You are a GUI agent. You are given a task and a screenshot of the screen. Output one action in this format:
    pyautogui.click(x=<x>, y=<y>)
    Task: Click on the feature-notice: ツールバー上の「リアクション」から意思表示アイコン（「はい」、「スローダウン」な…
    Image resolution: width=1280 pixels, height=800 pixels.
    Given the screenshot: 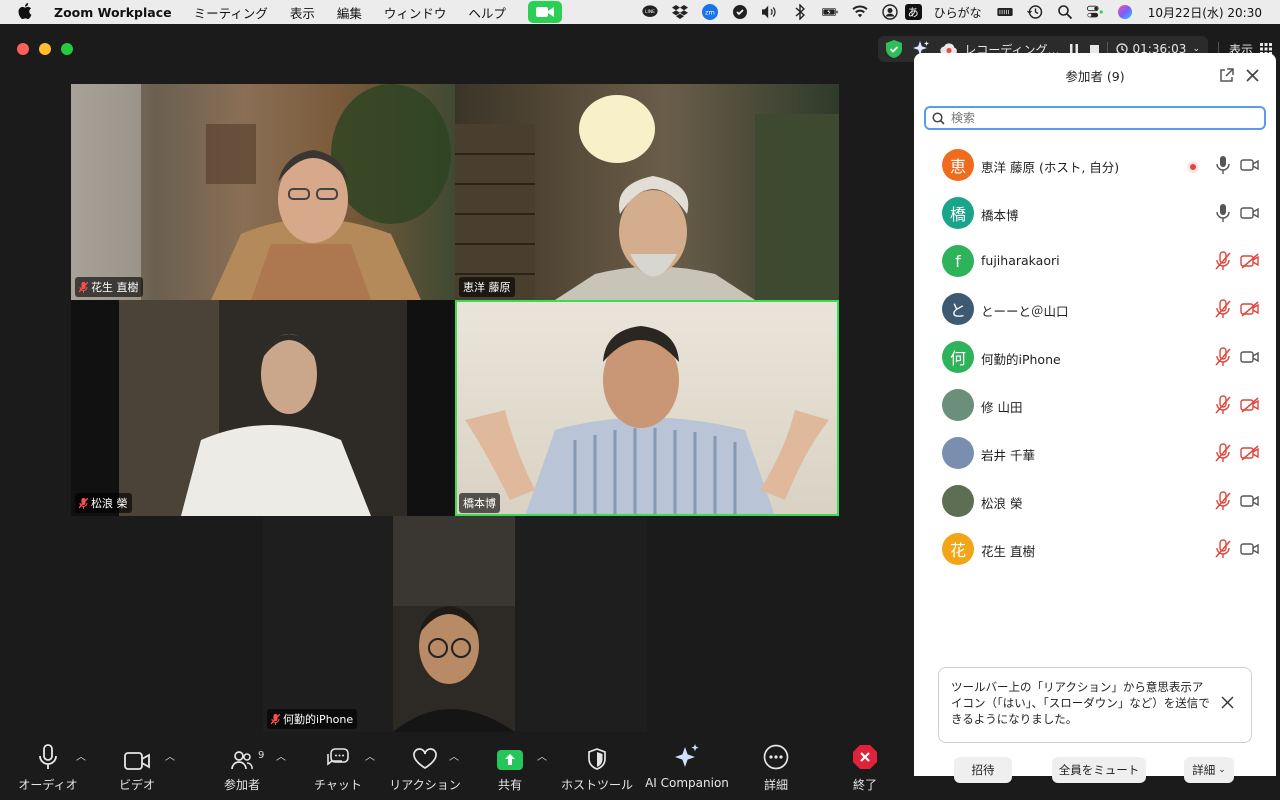 What is the action you would take?
    pyautogui.click(x=1095, y=705)
    